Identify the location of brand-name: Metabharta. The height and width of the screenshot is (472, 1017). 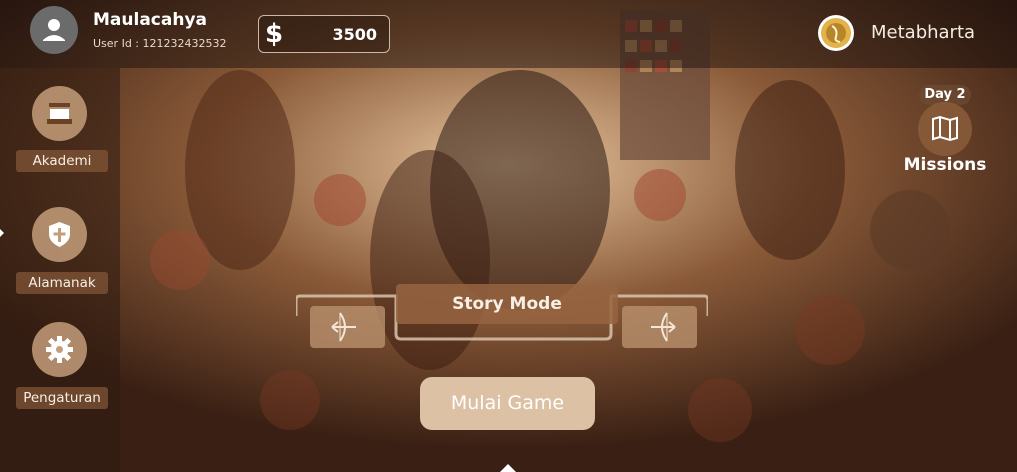
(923, 32).